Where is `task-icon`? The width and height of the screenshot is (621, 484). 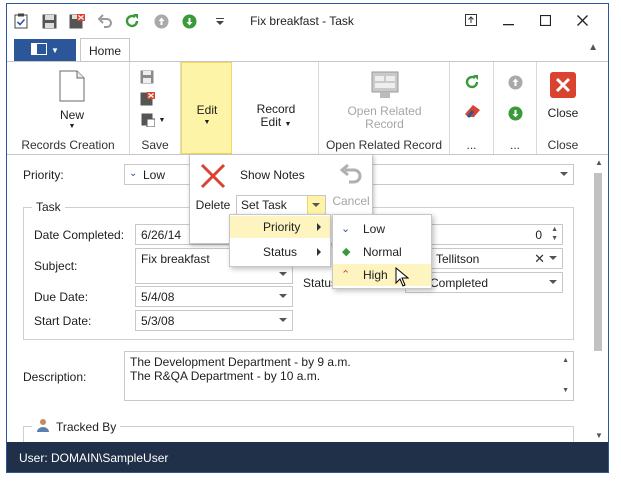
task-icon is located at coordinates (21, 21).